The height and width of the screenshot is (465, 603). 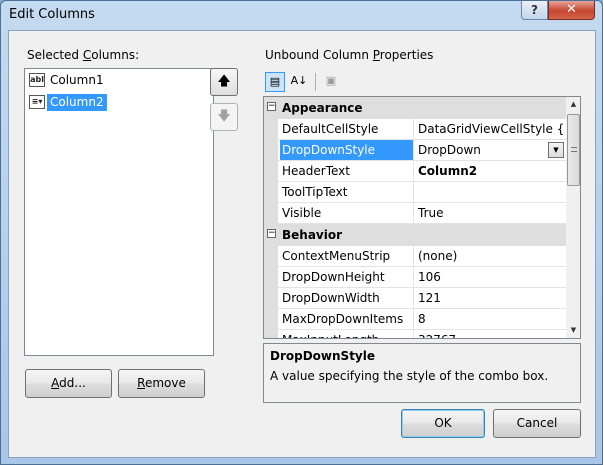 I want to click on property-pages-icon: ▣, so click(x=331, y=80).